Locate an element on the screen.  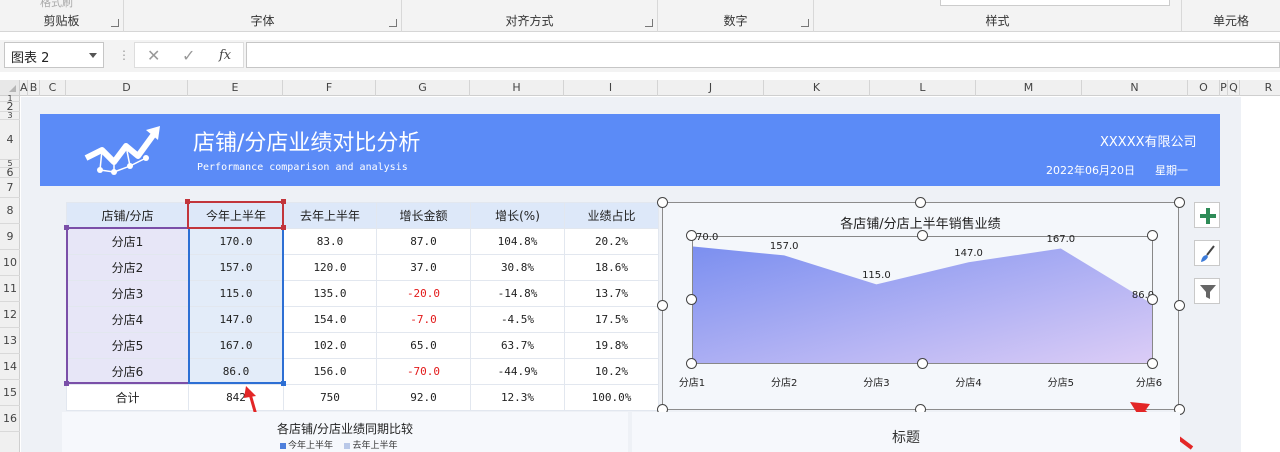
row-header: 7 is located at coordinates (10, 188).